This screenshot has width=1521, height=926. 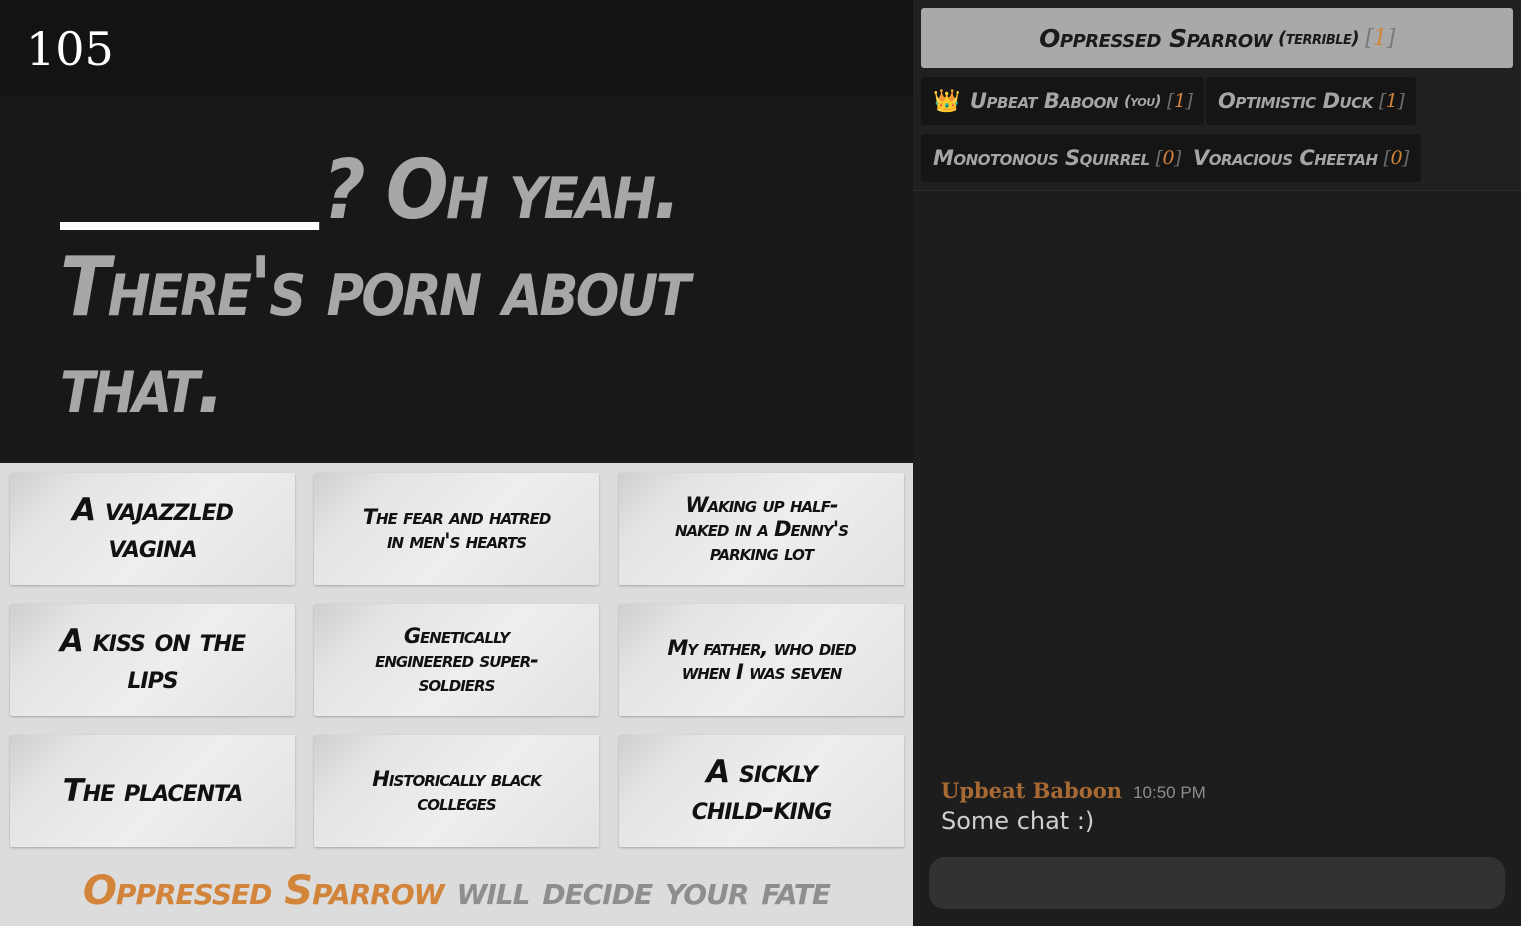 I want to click on player-badge: Voracious Cheetah [0], so click(x=1301, y=158).